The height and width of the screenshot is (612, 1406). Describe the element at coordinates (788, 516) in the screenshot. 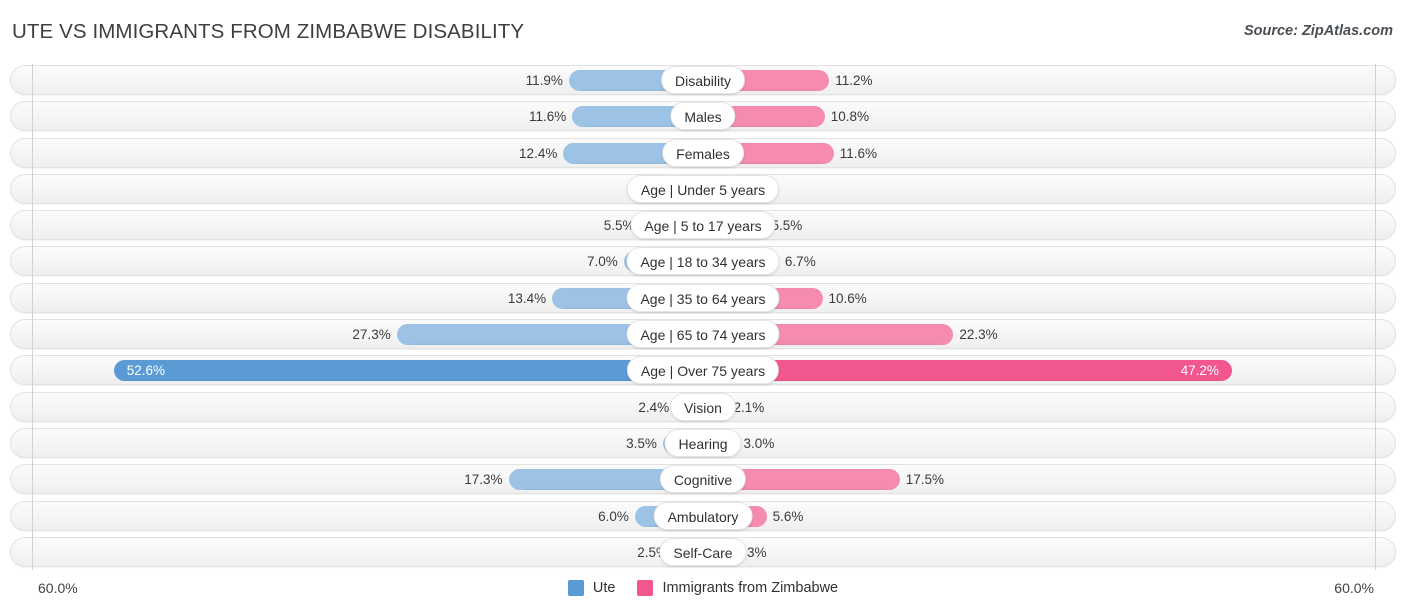

I see `value-label-right: 5.6%` at that location.